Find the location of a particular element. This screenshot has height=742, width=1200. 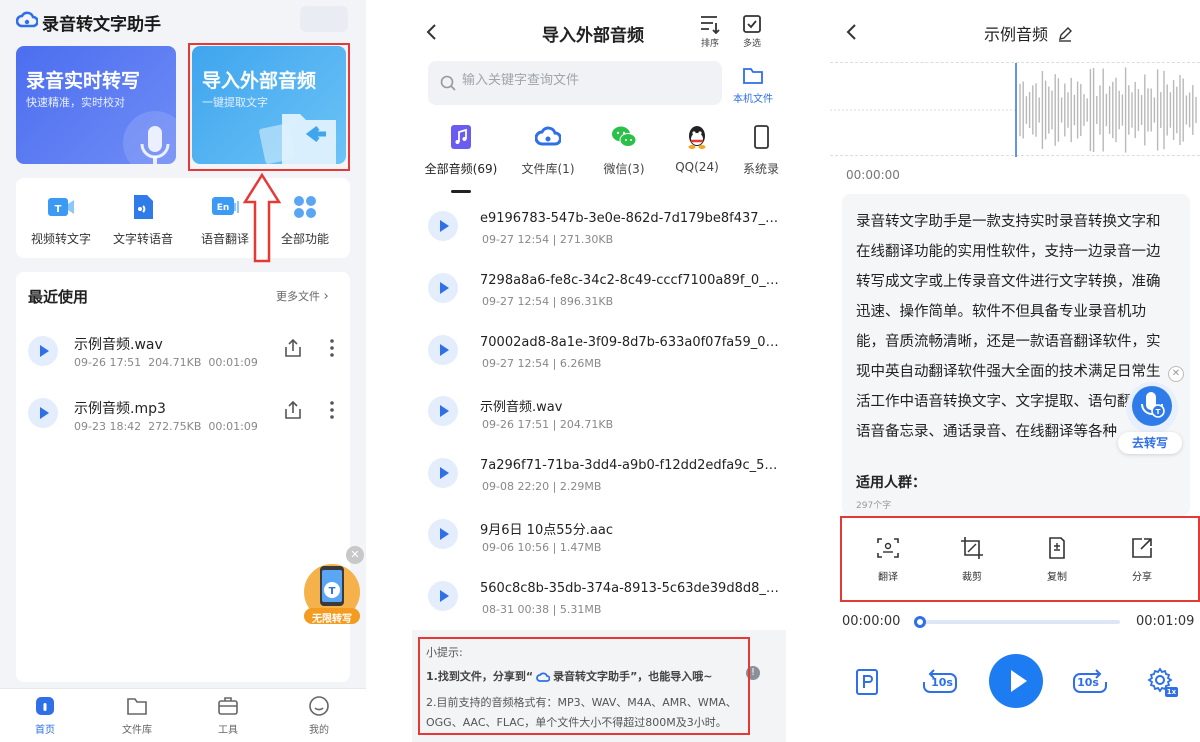

action-label: 复制 is located at coordinates (1057, 577).